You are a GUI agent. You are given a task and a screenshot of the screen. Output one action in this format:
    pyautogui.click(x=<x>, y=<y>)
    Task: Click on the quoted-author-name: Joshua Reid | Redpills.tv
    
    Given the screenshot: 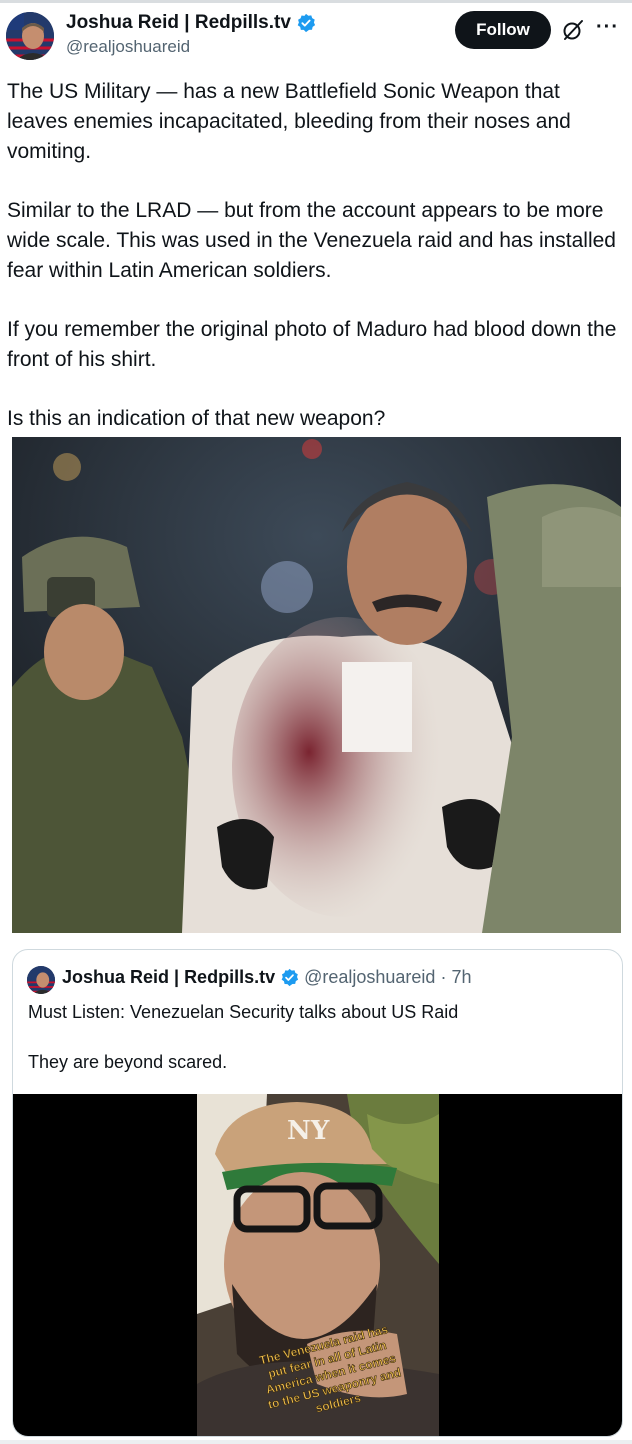 What is the action you would take?
    pyautogui.click(x=168, y=977)
    